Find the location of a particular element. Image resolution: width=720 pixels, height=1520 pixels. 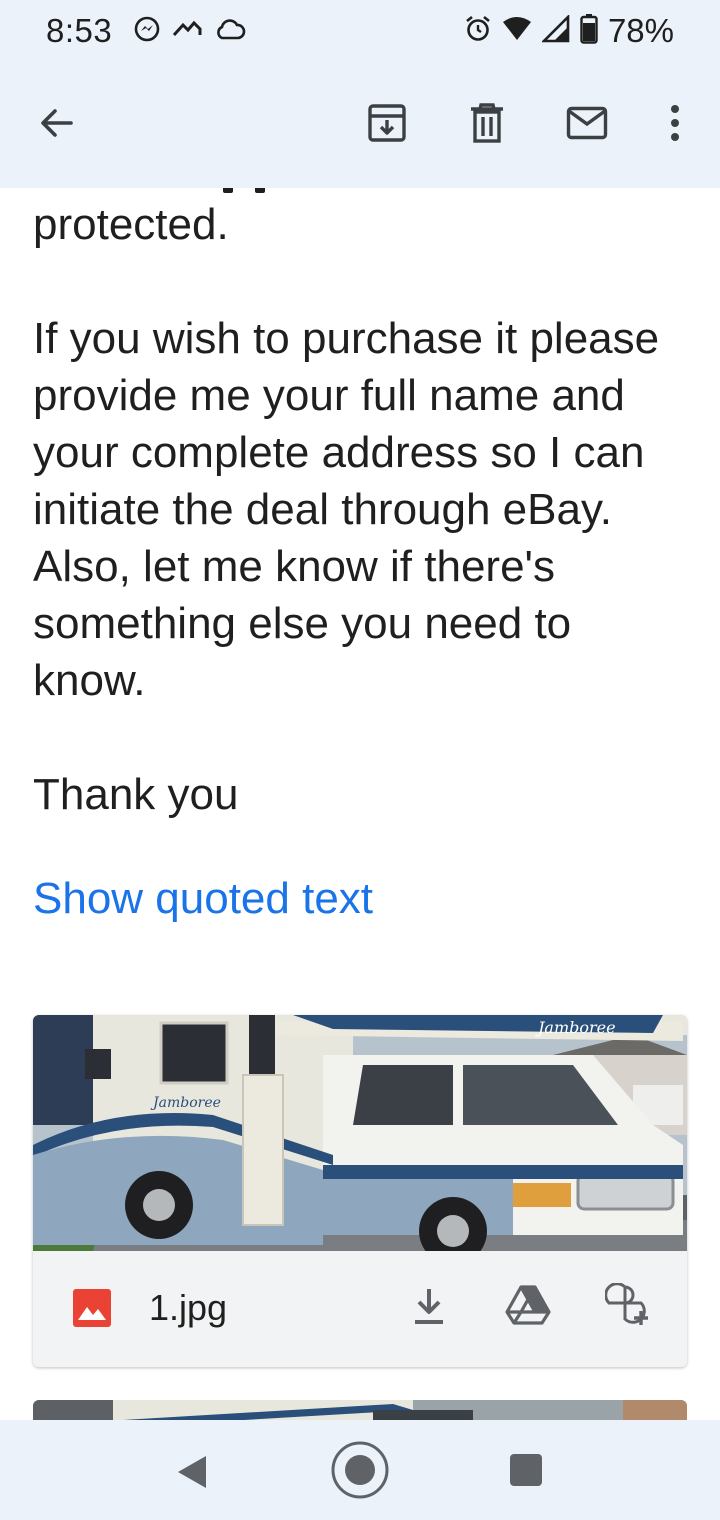

wifi-icon is located at coordinates (517, 31).